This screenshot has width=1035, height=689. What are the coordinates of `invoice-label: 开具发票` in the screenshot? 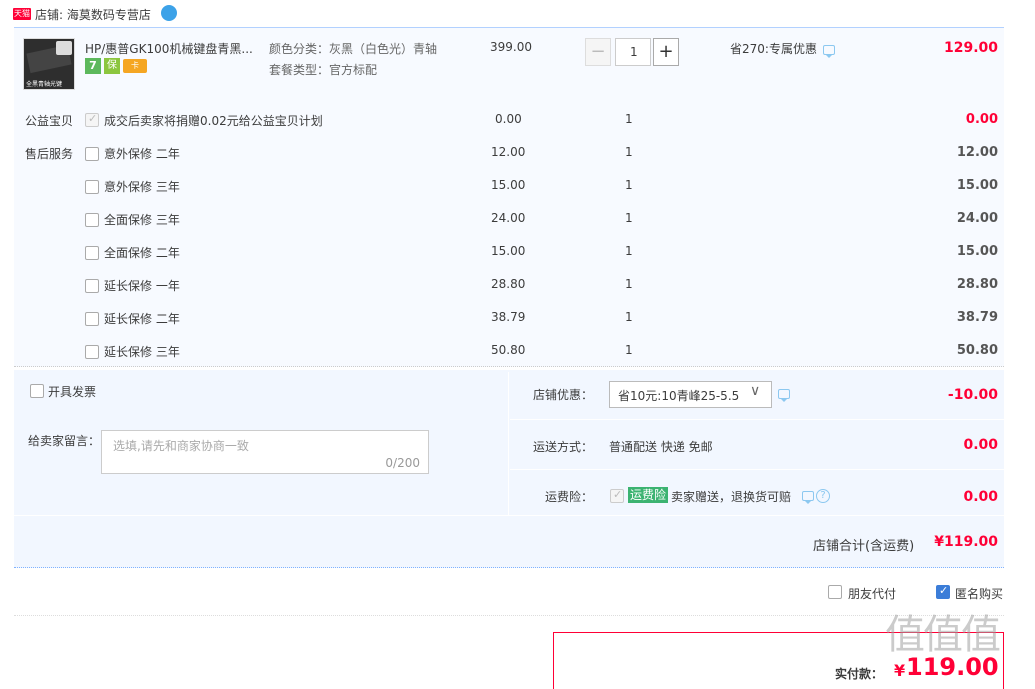 It's located at (72, 392).